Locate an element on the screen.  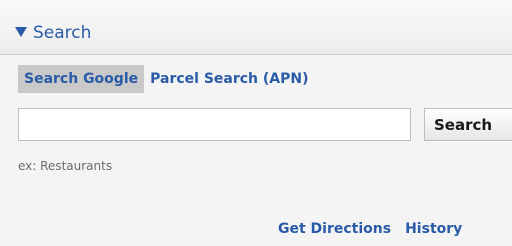
tab-parcel-search: Parcel Search (APN) is located at coordinates (228, 79).